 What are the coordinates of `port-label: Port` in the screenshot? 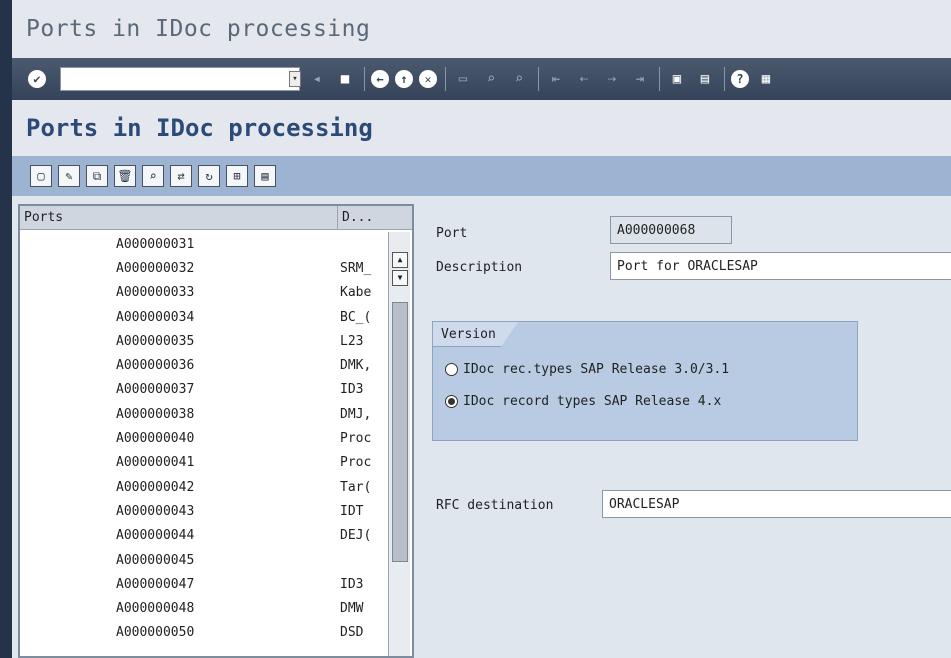 It's located at (452, 233).